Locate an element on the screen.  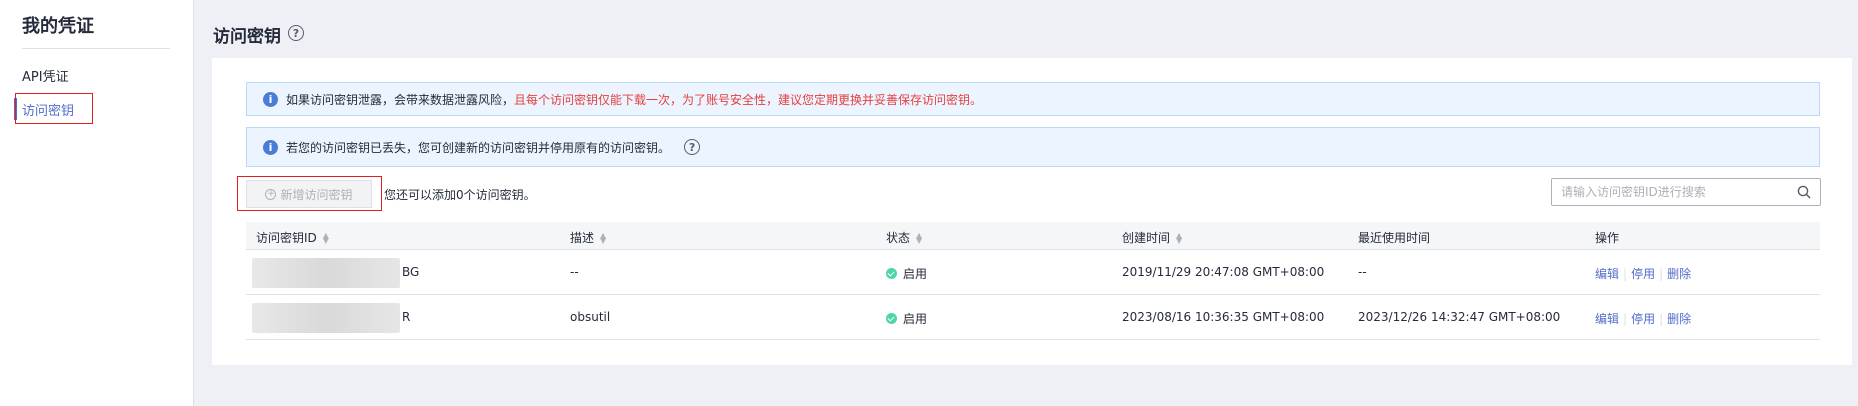
search-icon is located at coordinates (1804, 192).